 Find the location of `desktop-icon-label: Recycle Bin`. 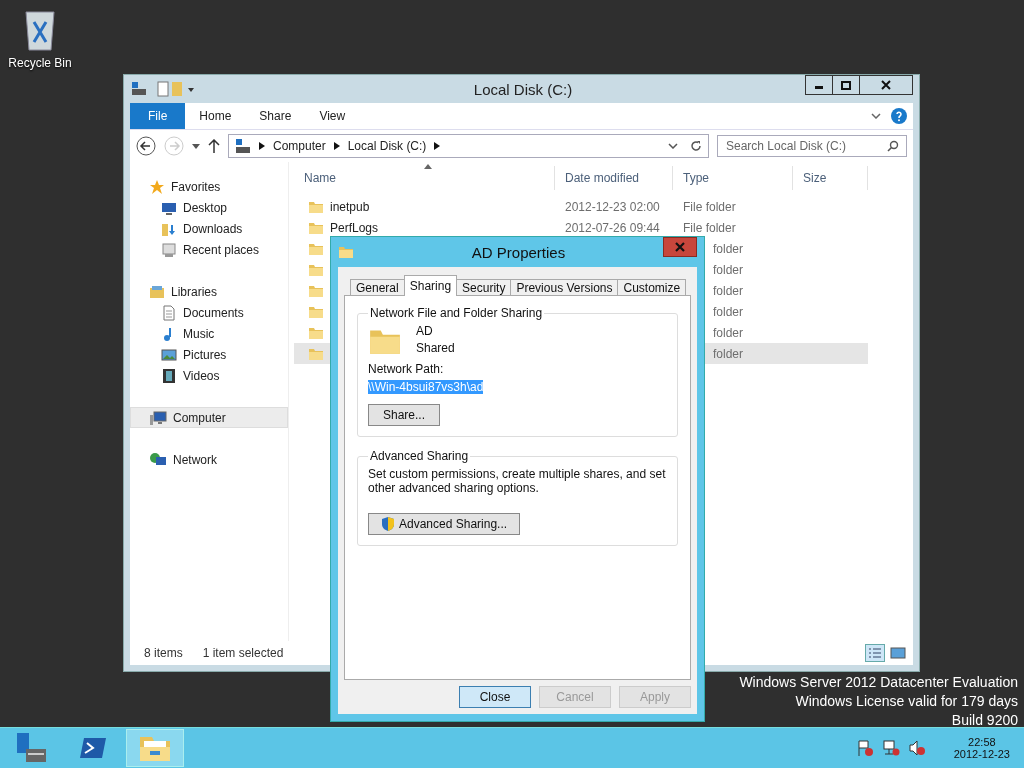

desktop-icon-label: Recycle Bin is located at coordinates (40, 63).